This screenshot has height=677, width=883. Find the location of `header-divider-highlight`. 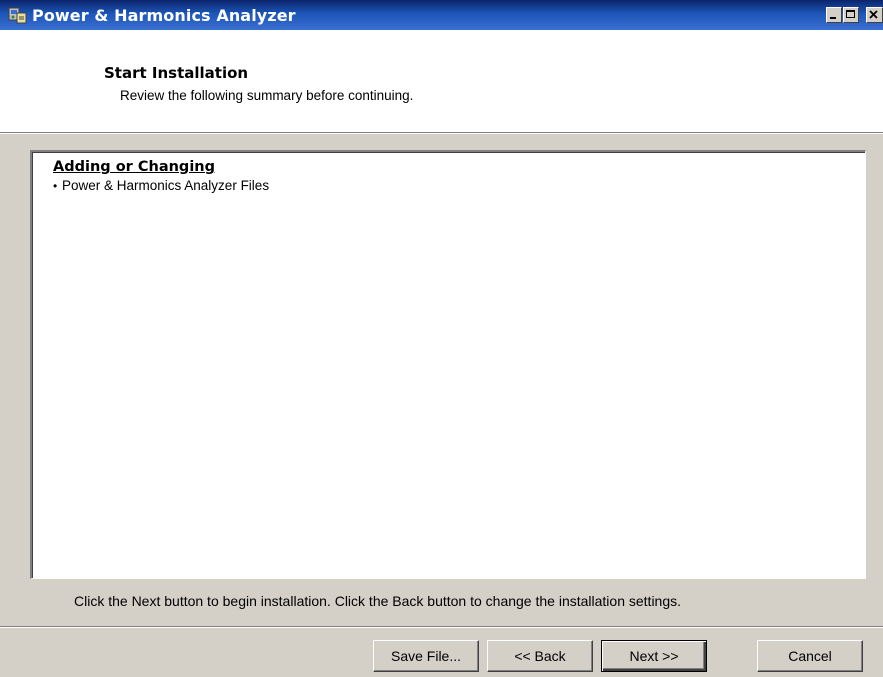

header-divider-highlight is located at coordinates (441, 133).